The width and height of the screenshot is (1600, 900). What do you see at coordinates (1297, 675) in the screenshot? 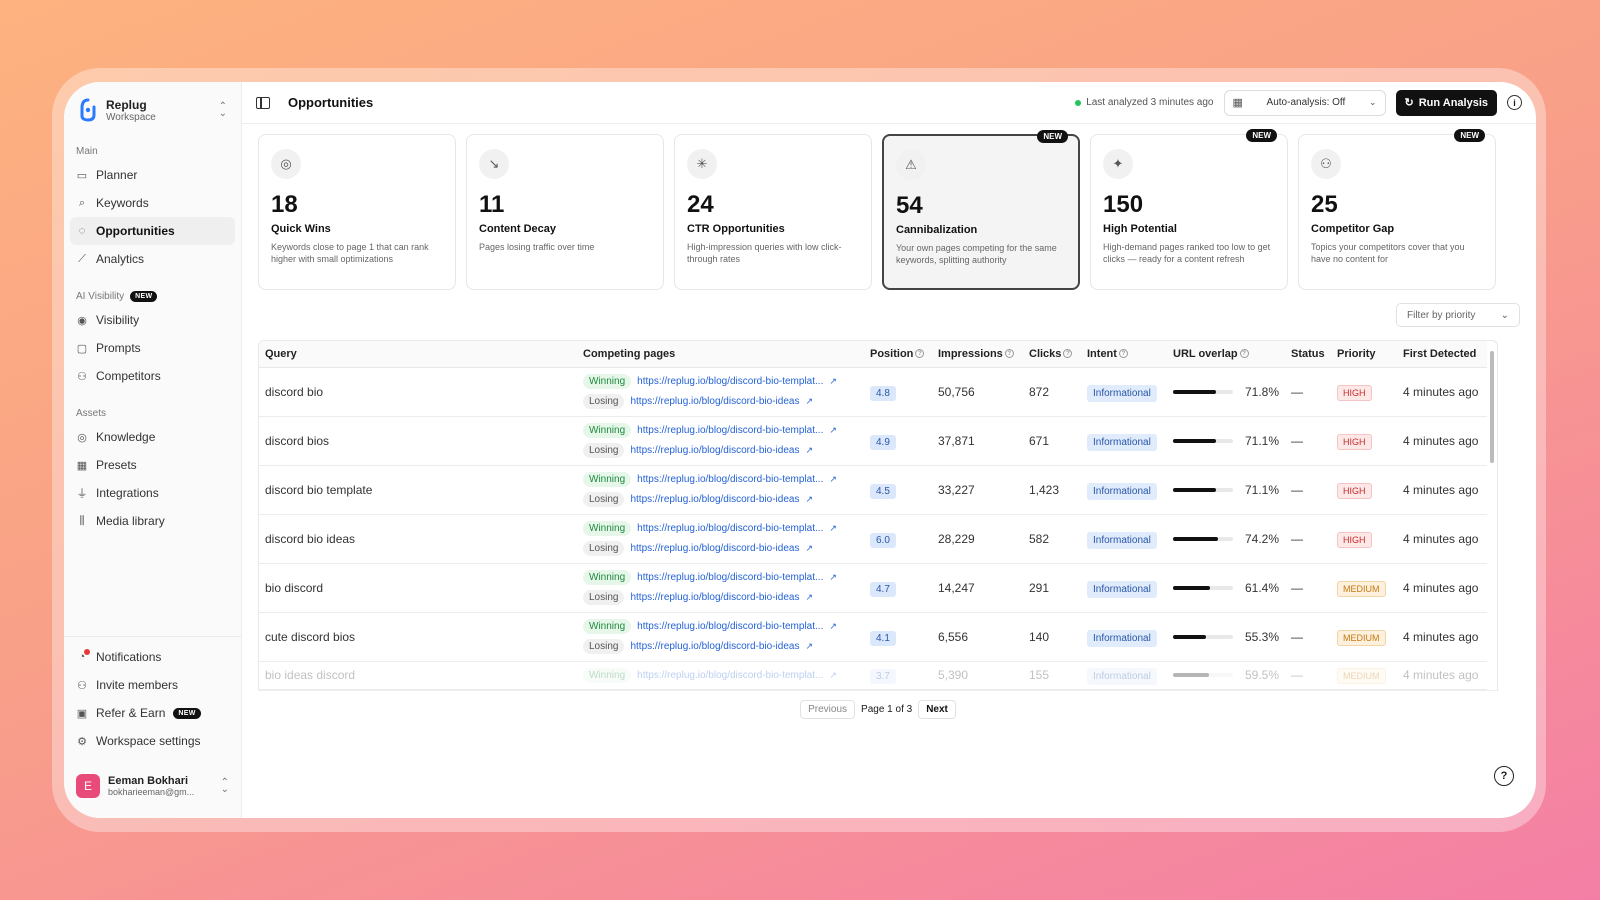
I see `status-cell: —` at bounding box center [1297, 675].